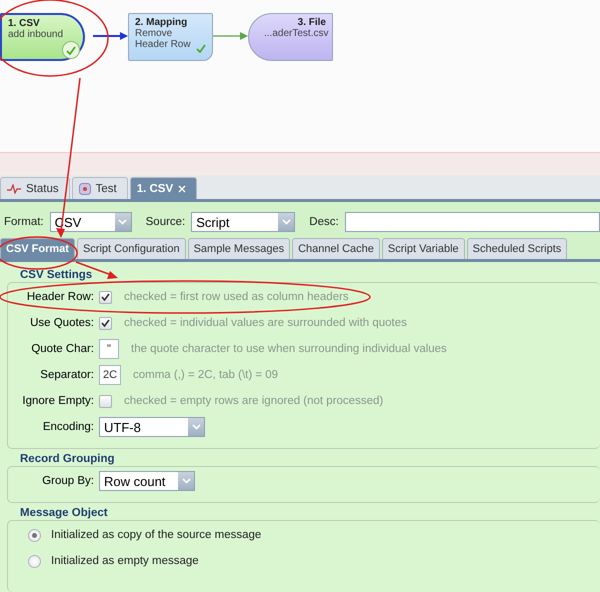 This screenshot has width=600, height=592. I want to click on field-label: Format:, so click(24, 222).